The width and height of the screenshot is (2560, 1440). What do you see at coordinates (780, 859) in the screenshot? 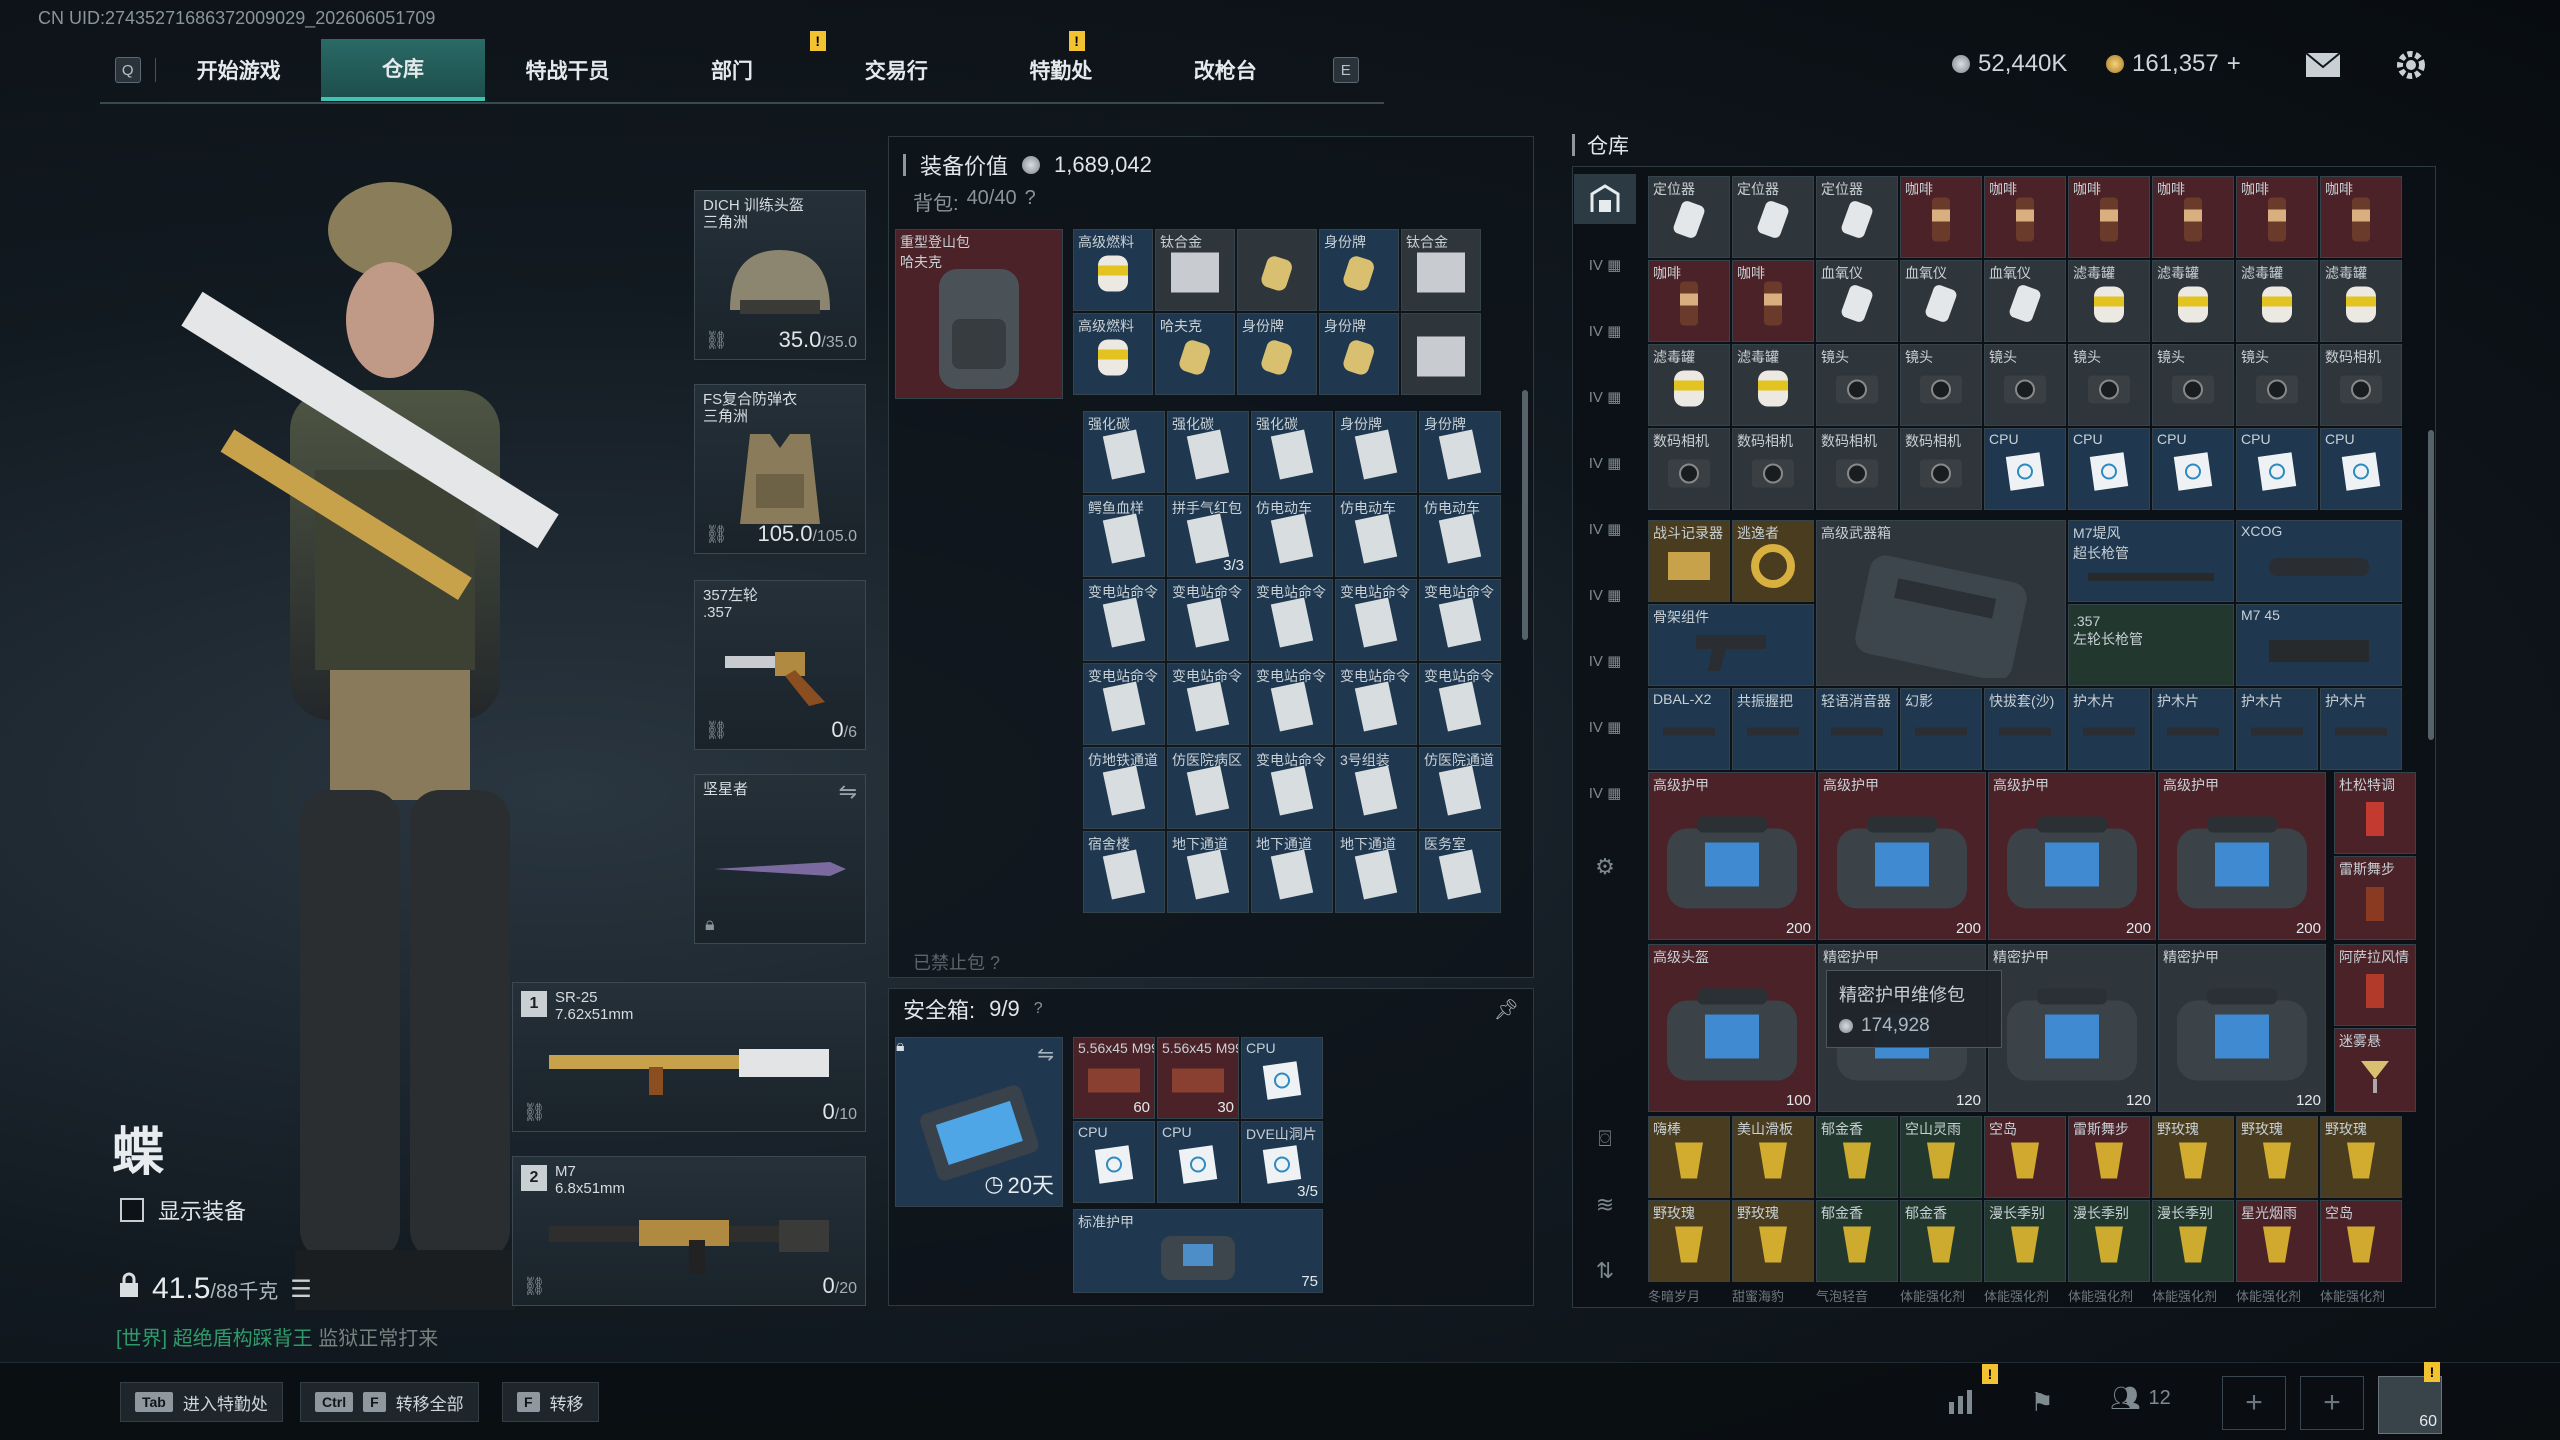
I see `melee-slot: 坚星者 ⇋ 🔒︎` at bounding box center [780, 859].